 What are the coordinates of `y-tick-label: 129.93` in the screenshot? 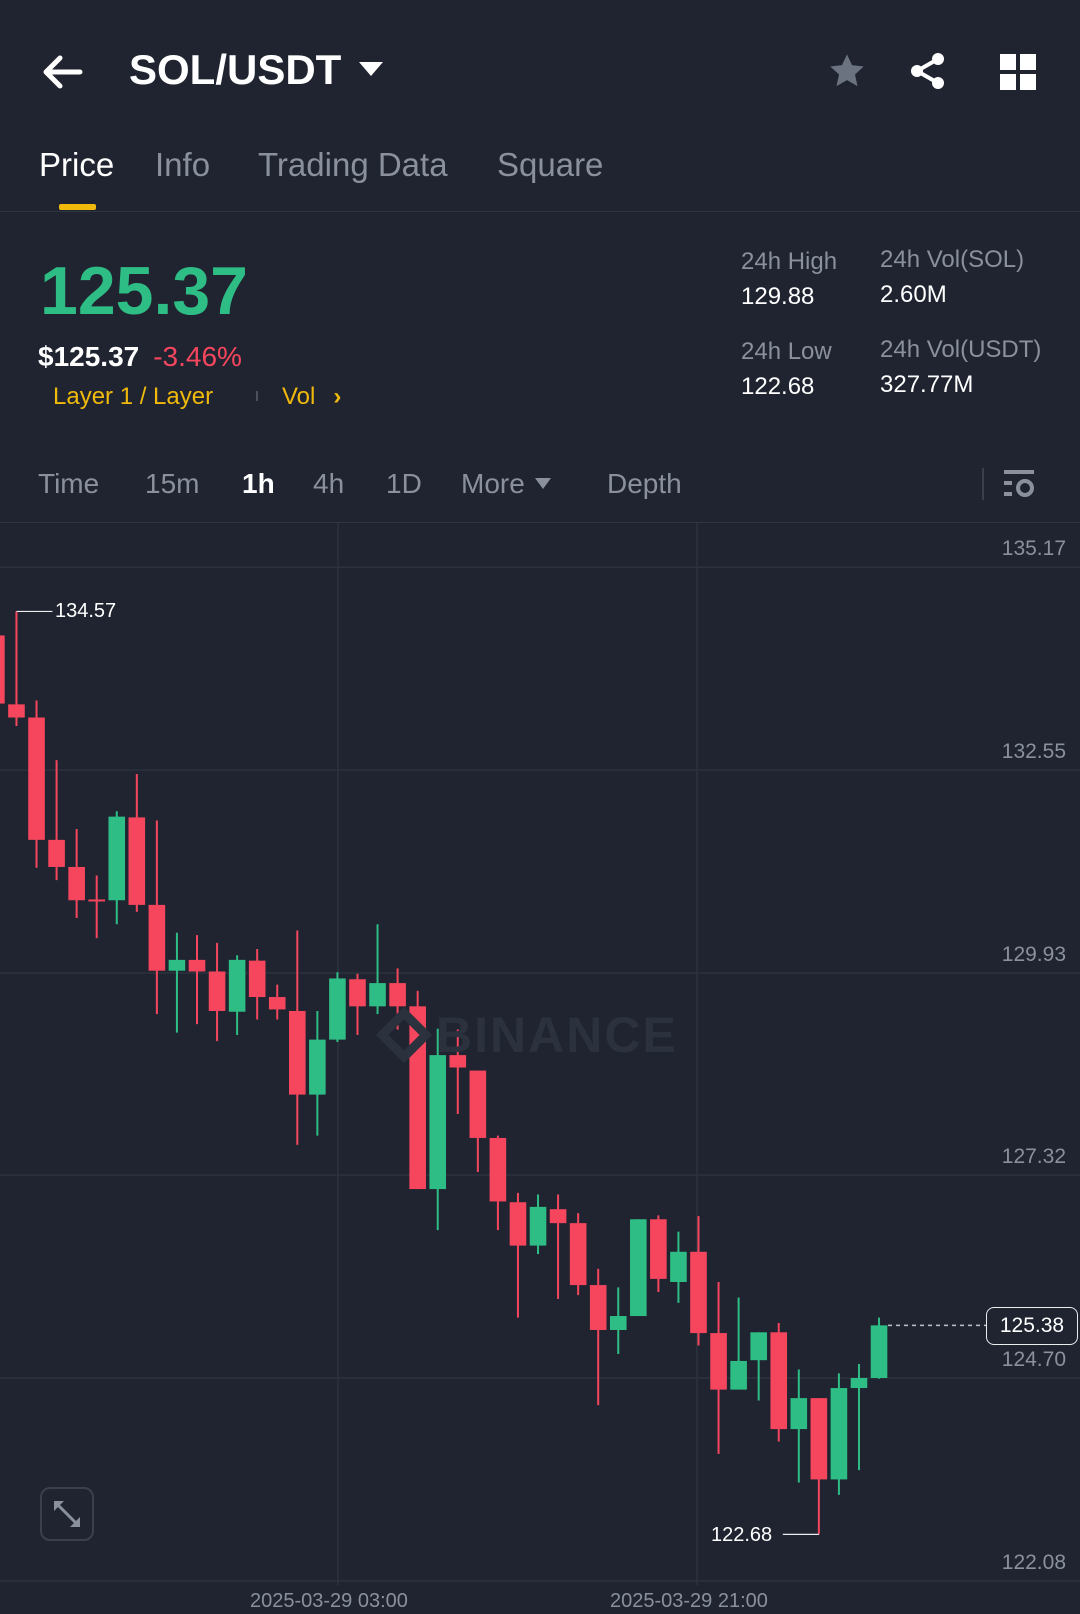 It's located at (1033, 955).